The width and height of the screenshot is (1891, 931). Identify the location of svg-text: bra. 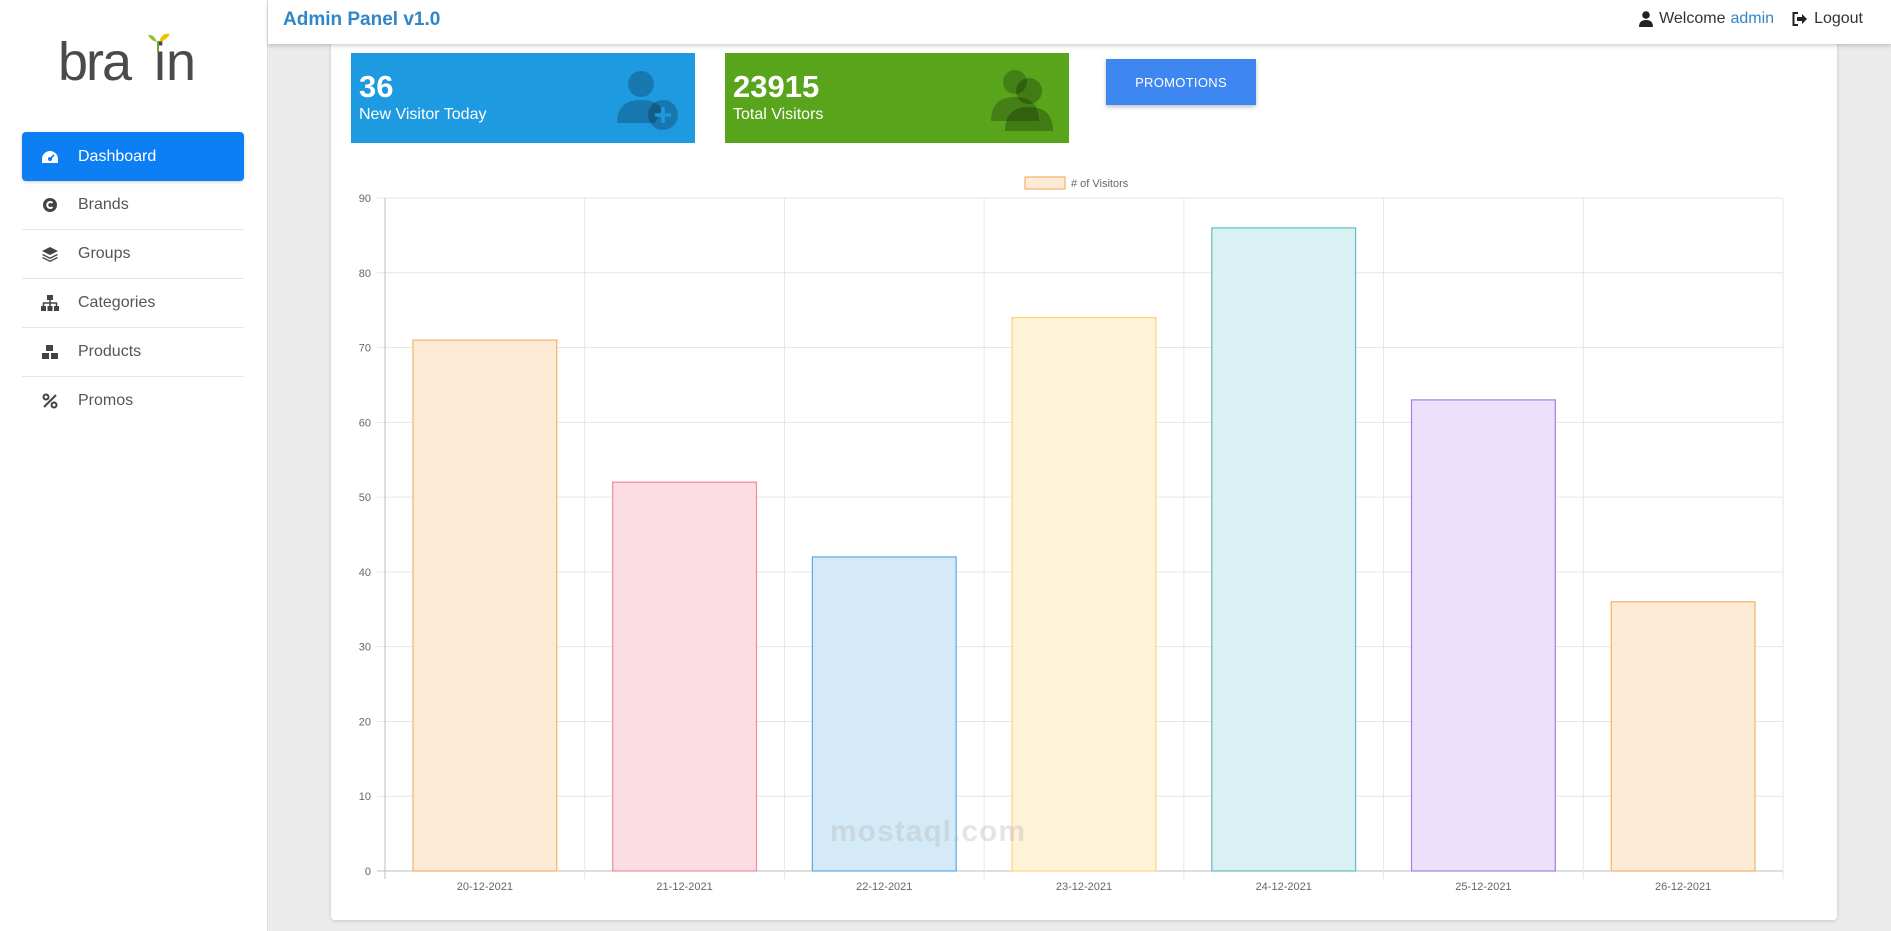
(95, 61).